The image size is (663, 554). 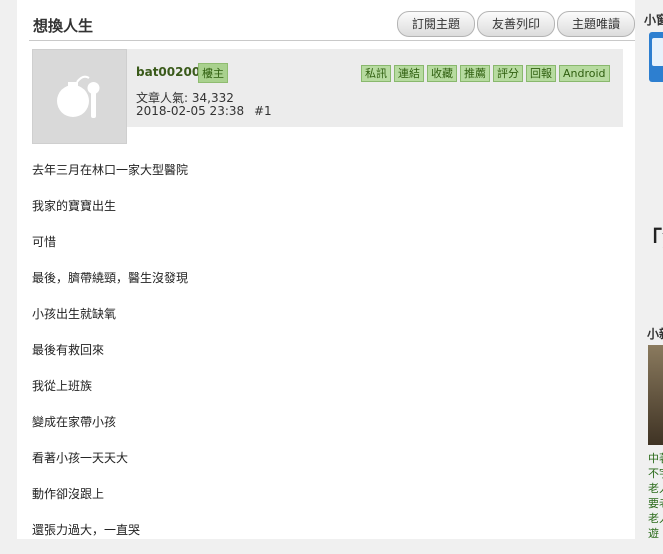 What do you see at coordinates (655, 473) in the screenshot?
I see `news-line: 不宇` at bounding box center [655, 473].